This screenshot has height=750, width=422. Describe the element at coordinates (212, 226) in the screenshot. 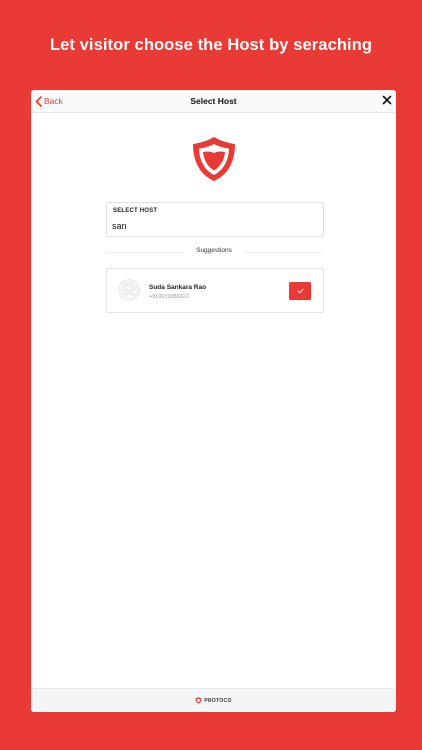

I see `host-search-input` at that location.